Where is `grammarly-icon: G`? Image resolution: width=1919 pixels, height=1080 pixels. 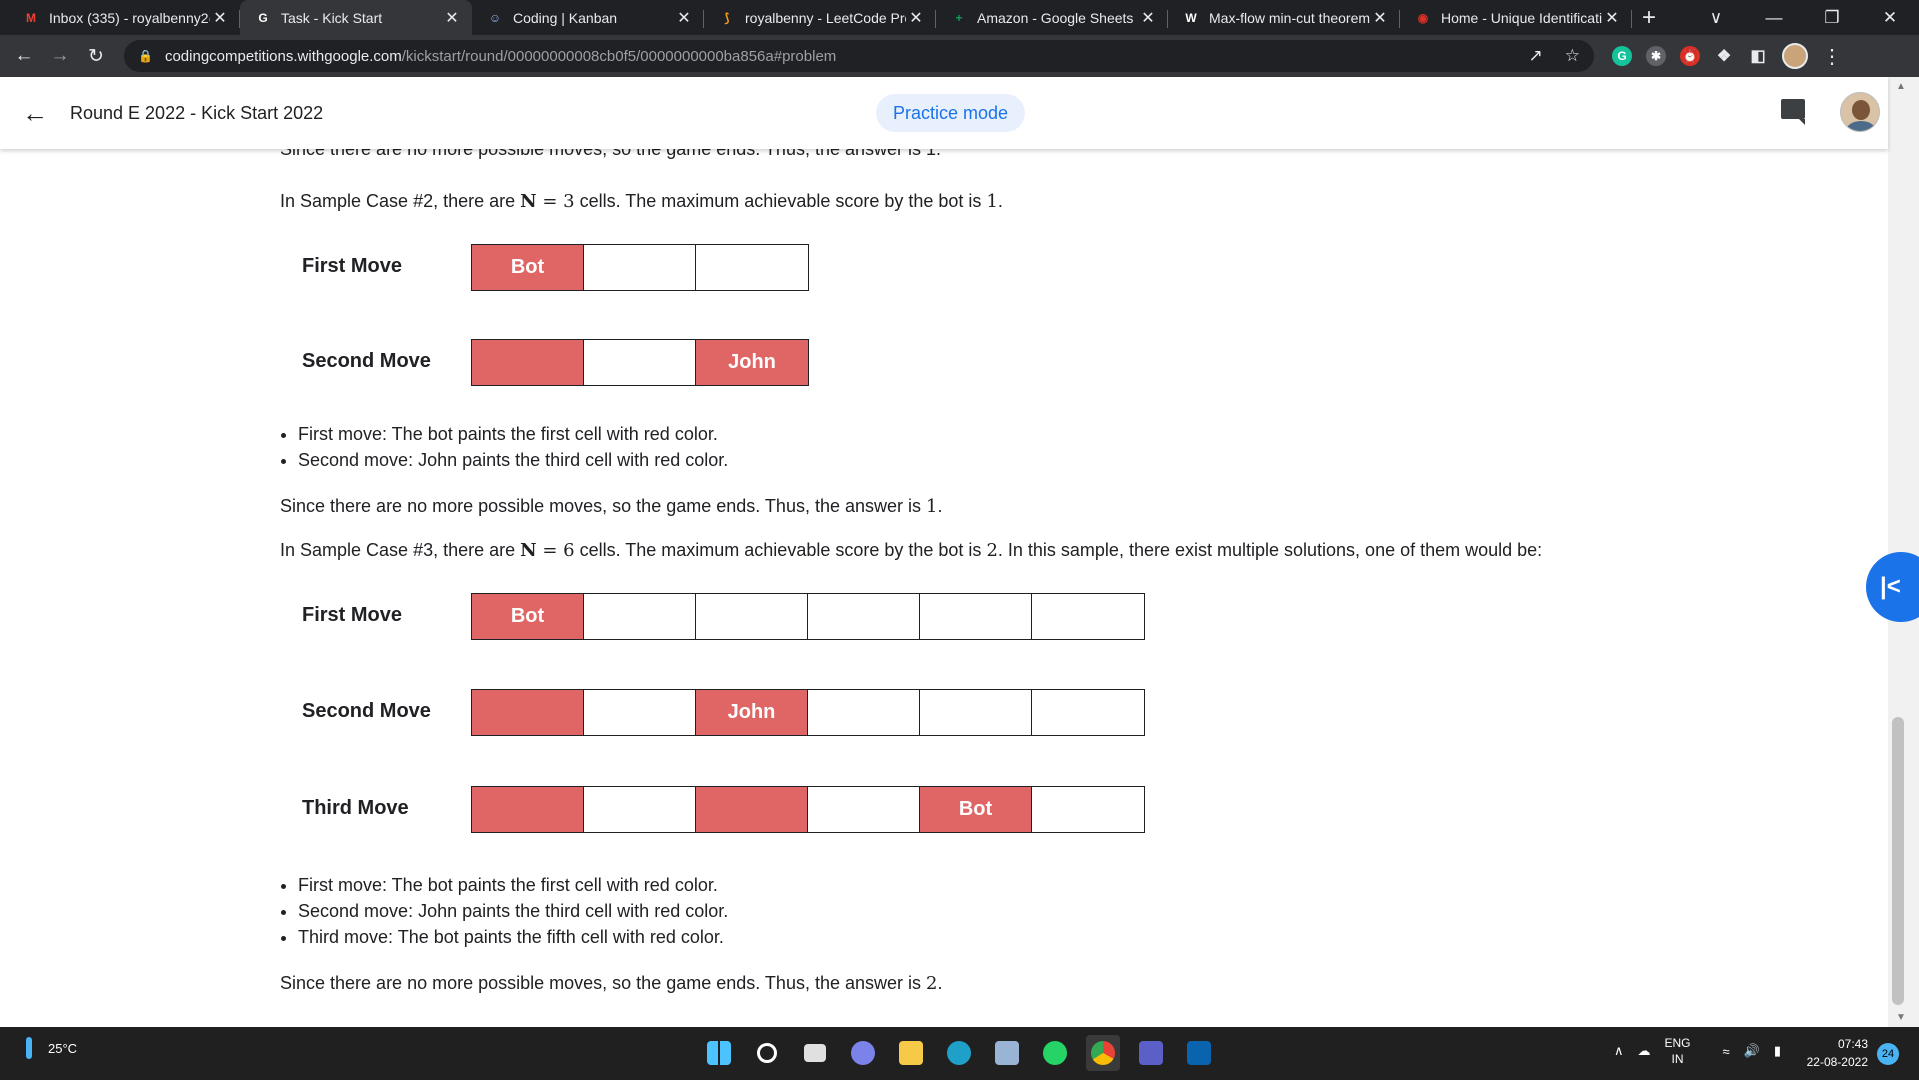
grammarly-icon: G is located at coordinates (1622, 56).